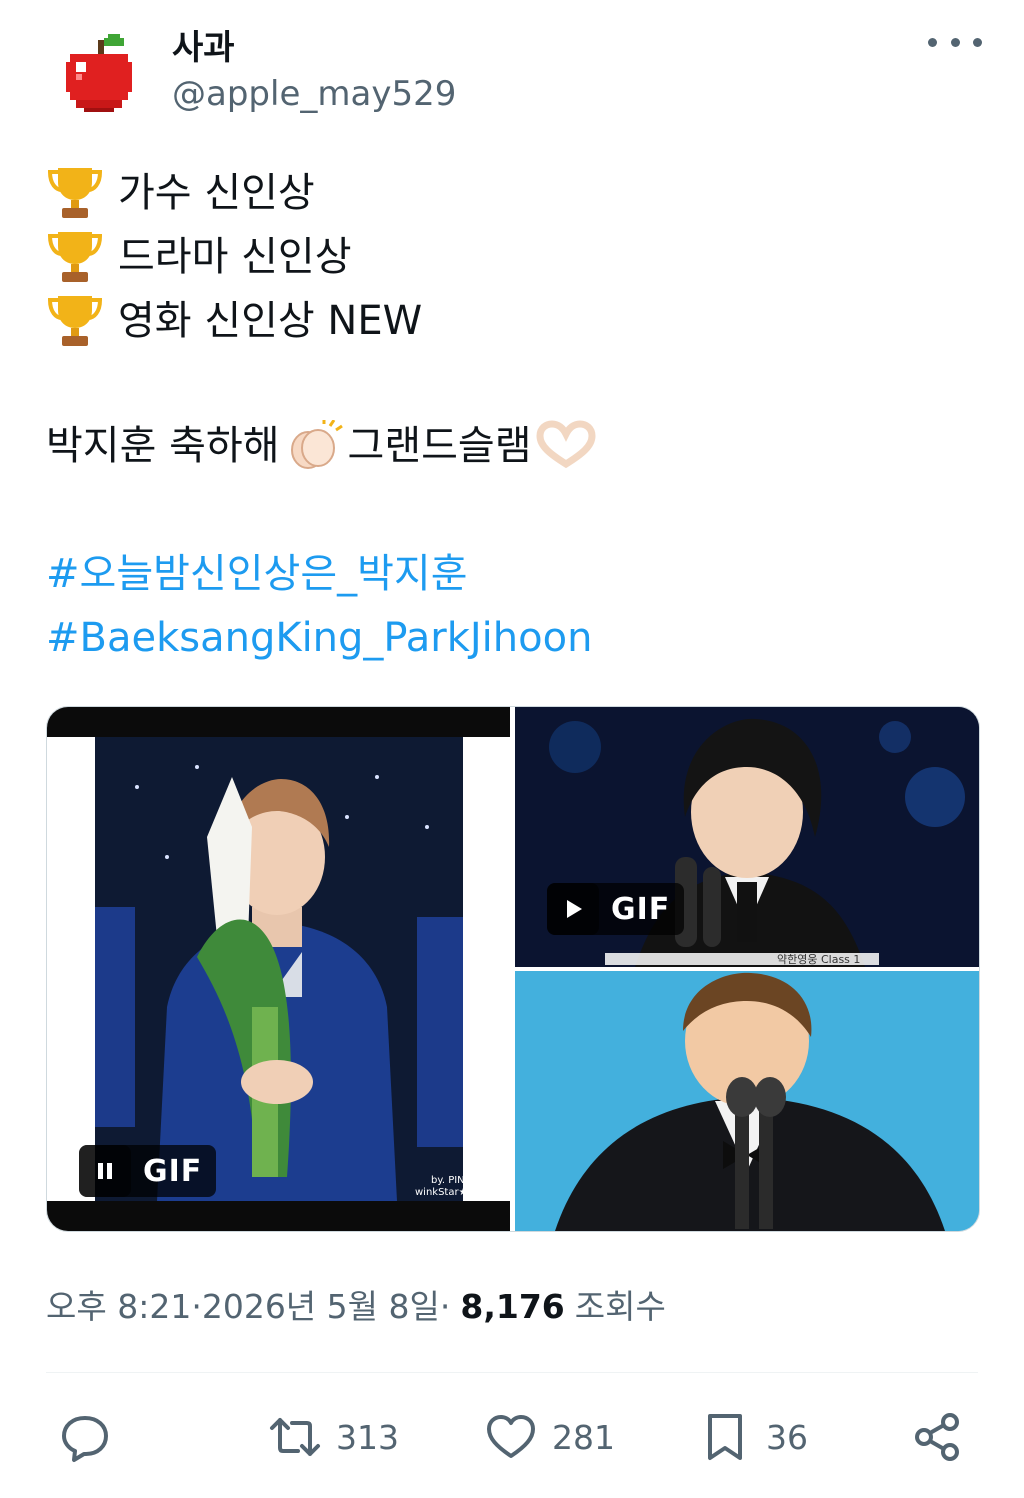  What do you see at coordinates (319, 638) in the screenshot?
I see `hashtag-link: #BaeksangKing_ParkJihoon` at bounding box center [319, 638].